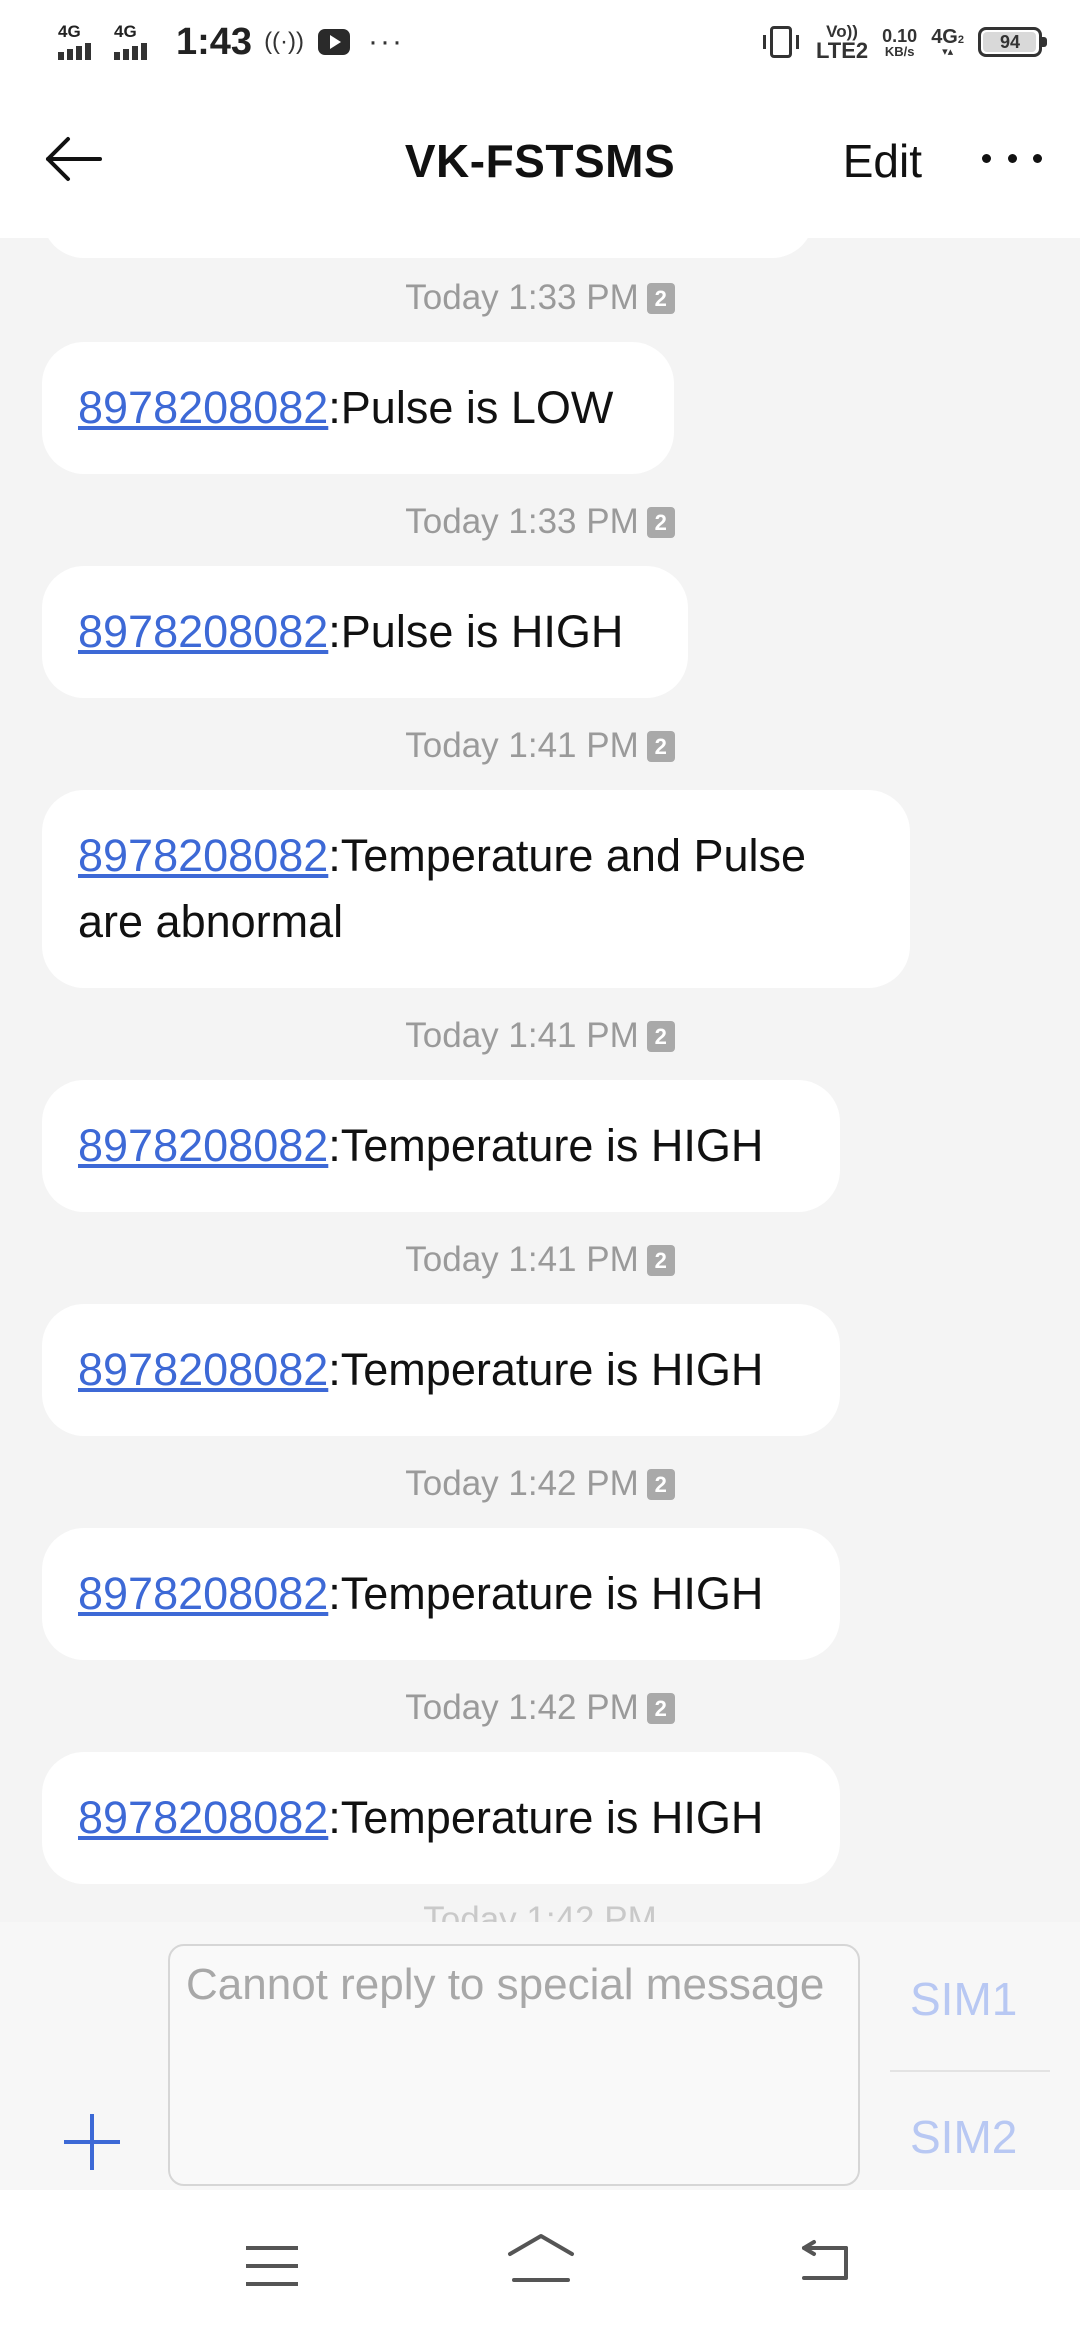 Image resolution: width=1080 pixels, height=2340 pixels. What do you see at coordinates (514, 2065) in the screenshot?
I see `message-input: Cannot reply to special message` at bounding box center [514, 2065].